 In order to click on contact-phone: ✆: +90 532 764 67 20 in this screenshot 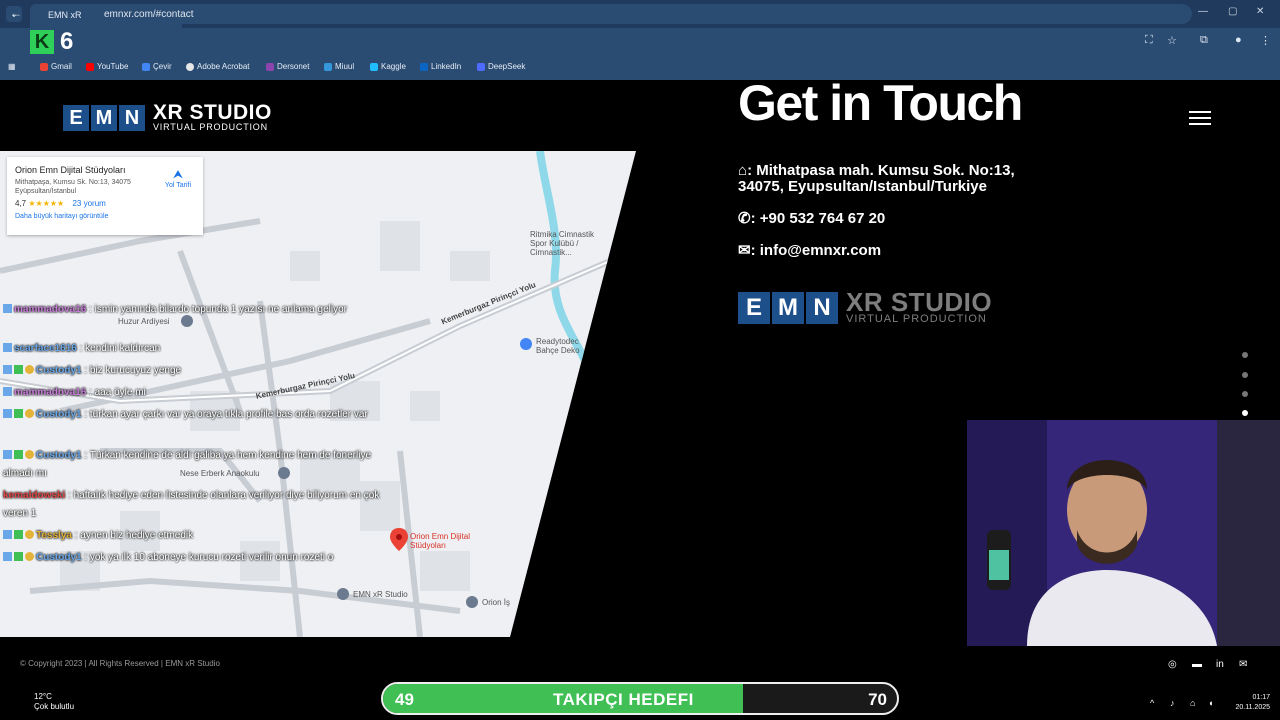, I will do `click(811, 219)`.